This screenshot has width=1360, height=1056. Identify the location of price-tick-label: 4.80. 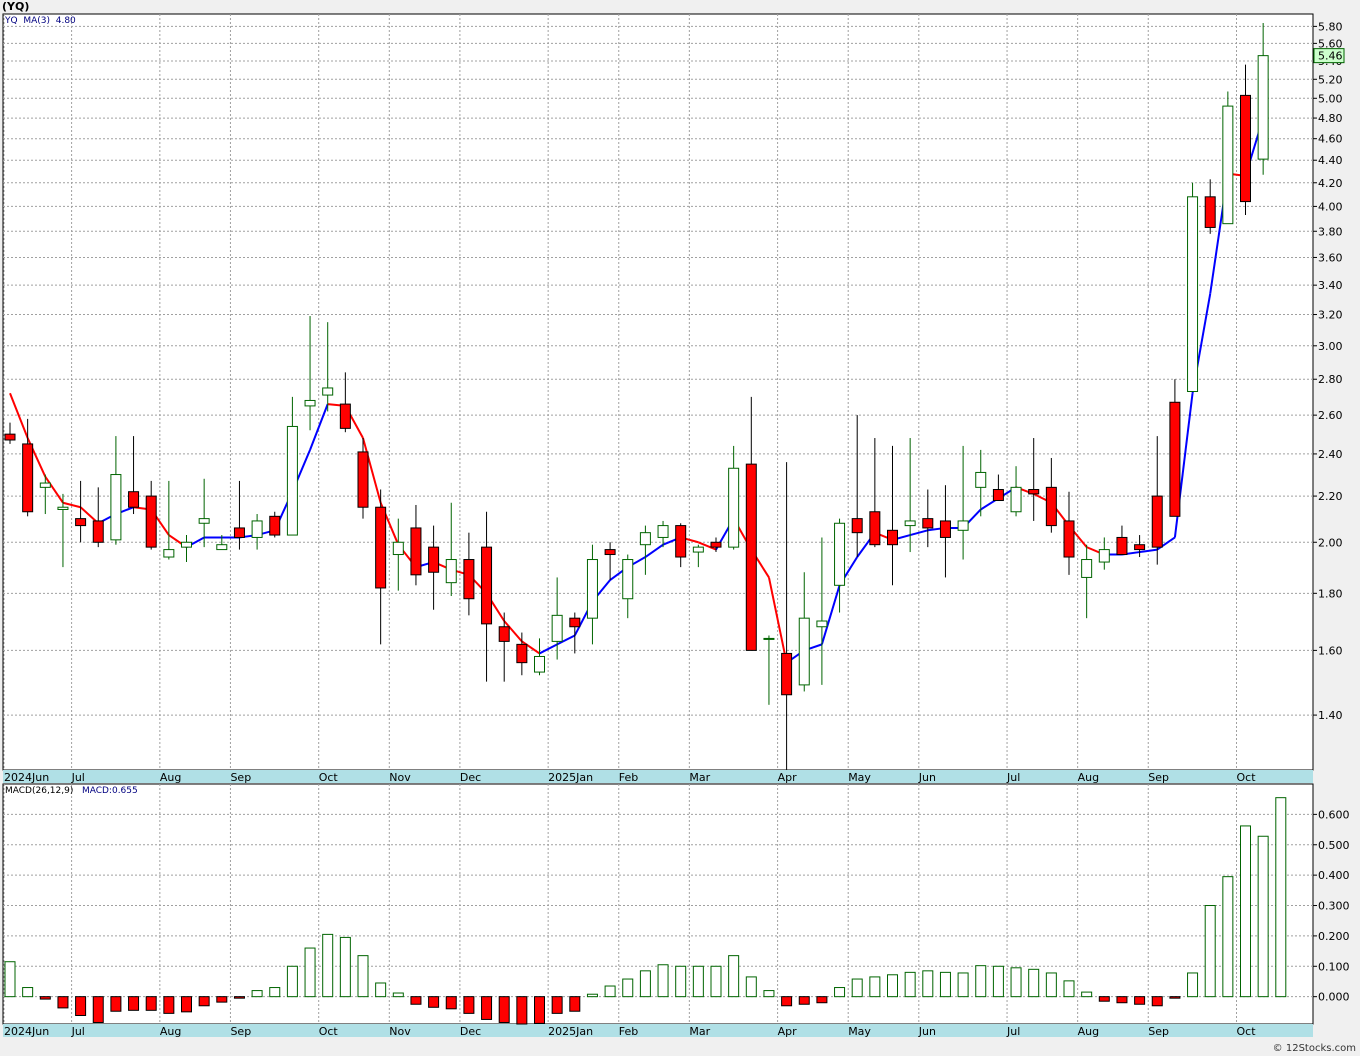
(1330, 118).